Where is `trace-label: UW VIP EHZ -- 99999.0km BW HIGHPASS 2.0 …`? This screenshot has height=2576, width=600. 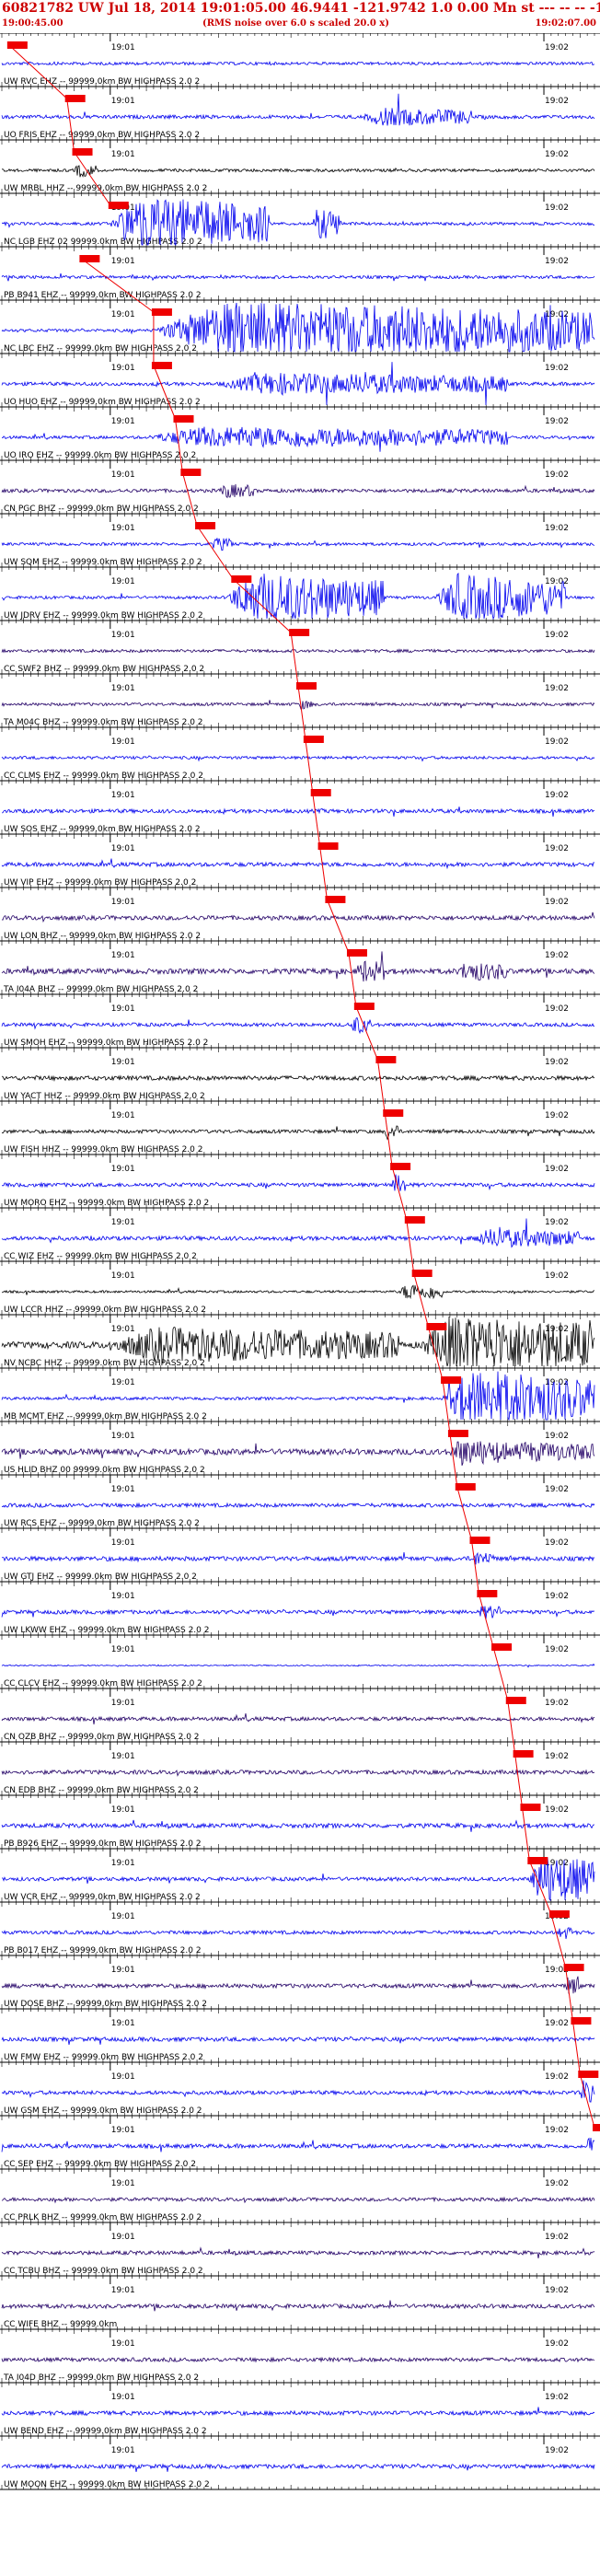 trace-label: UW VIP EHZ -- 99999.0km BW HIGHPASS 2.0 … is located at coordinates (100, 883).